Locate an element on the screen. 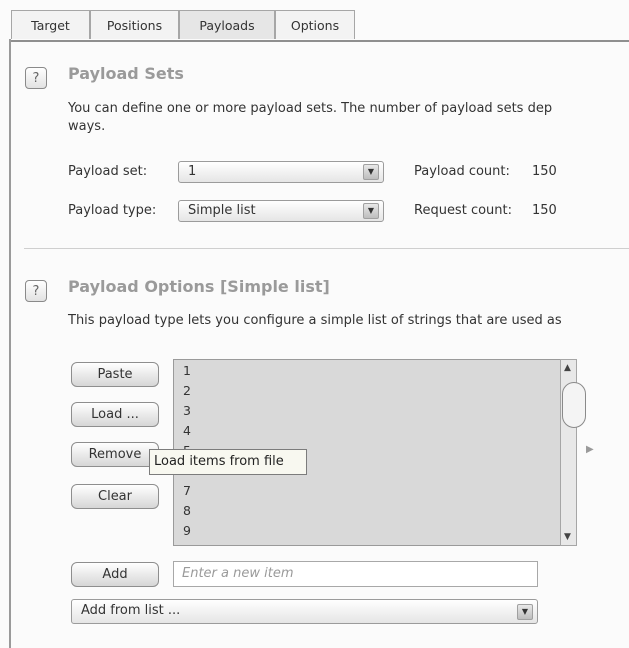 The height and width of the screenshot is (648, 629). help-icon-payload-sets: ? is located at coordinates (36, 78).